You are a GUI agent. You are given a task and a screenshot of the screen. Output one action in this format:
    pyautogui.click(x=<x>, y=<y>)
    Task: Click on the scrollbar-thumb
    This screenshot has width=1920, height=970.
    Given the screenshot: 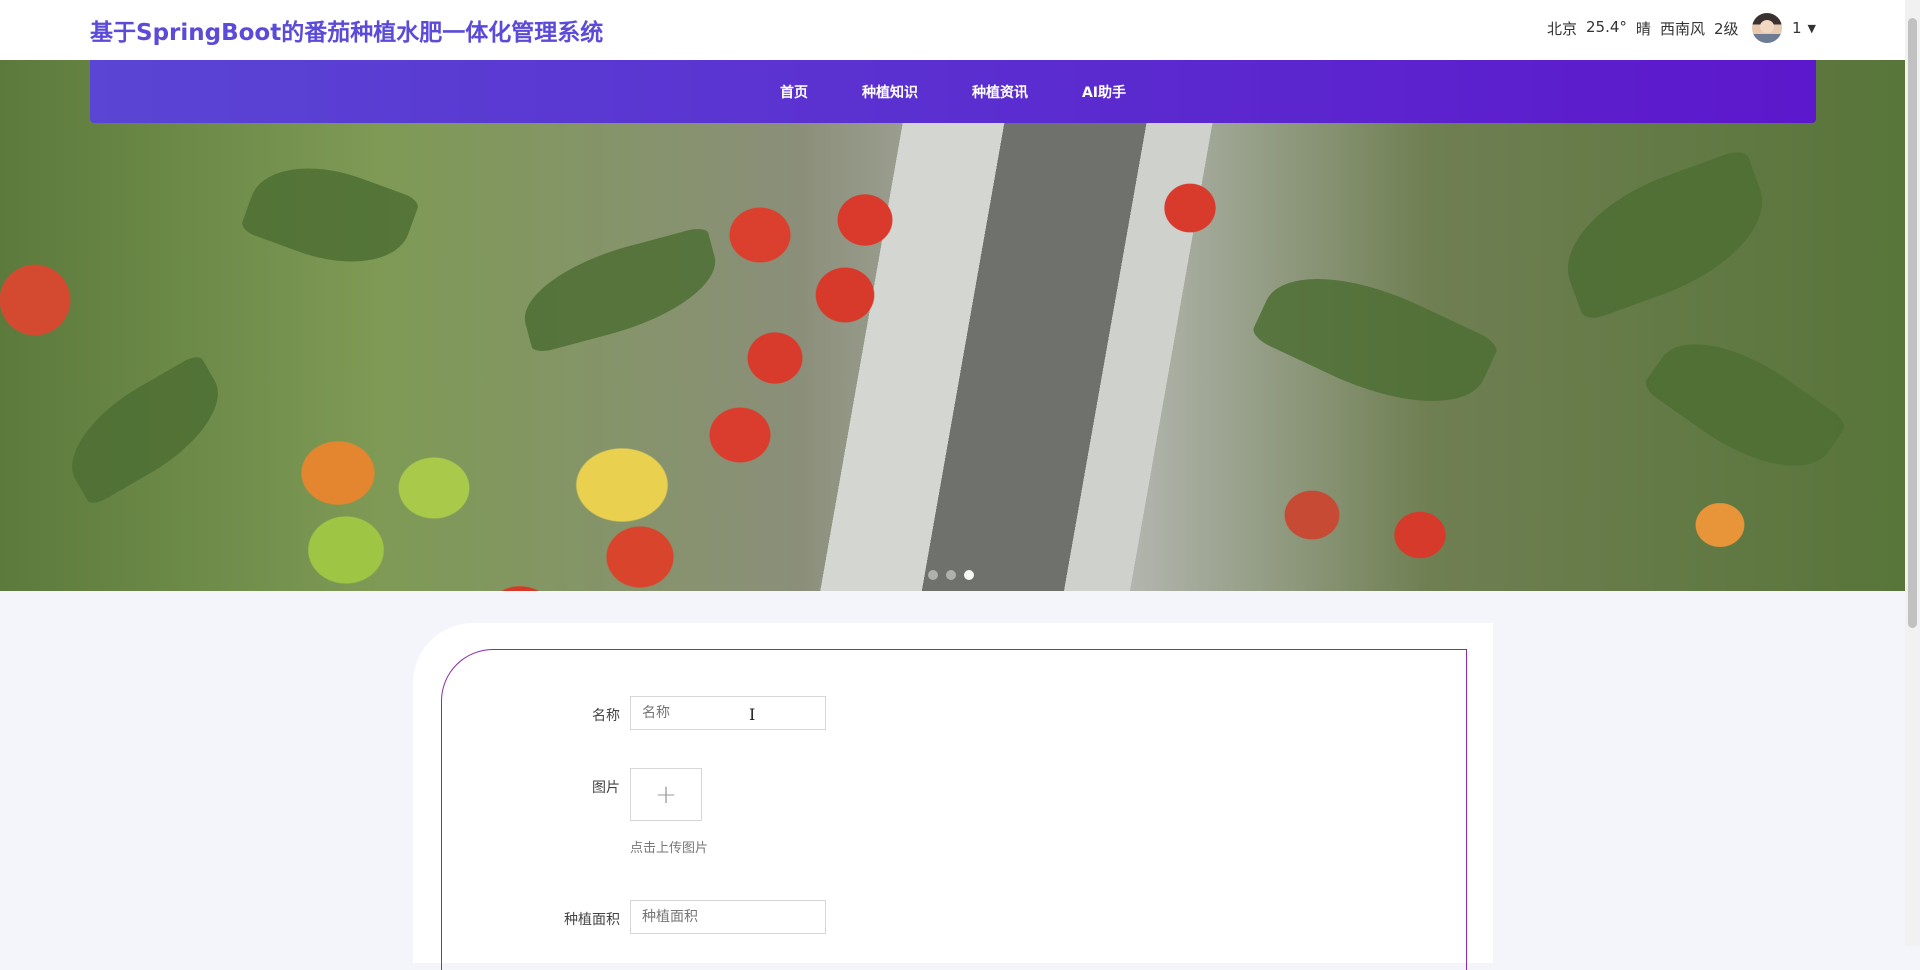 What is the action you would take?
    pyautogui.click(x=1912, y=323)
    